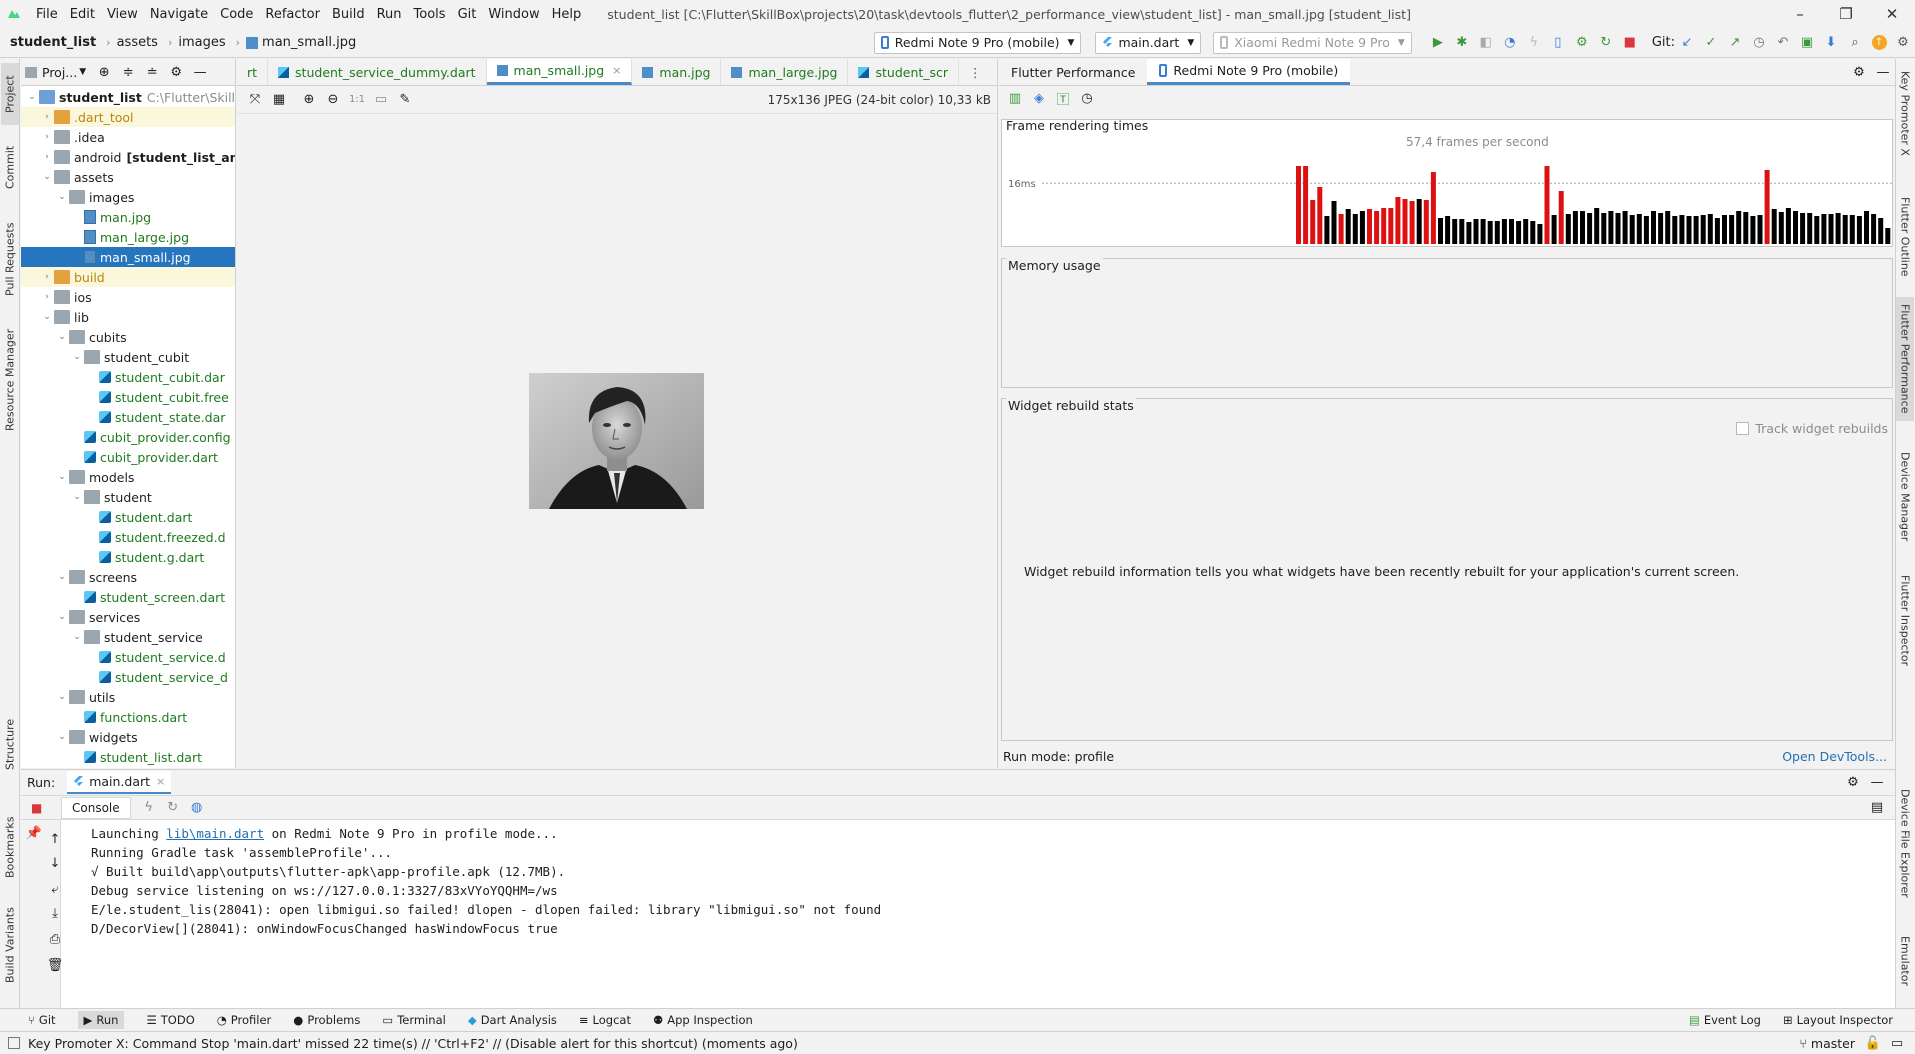 This screenshot has height=1054, width=1915. What do you see at coordinates (1534, 43) in the screenshot?
I see `hot-reload-icon: ϟ` at bounding box center [1534, 43].